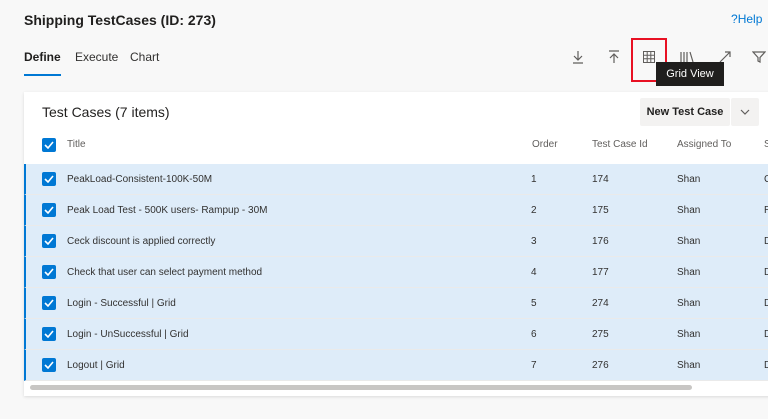 The height and width of the screenshot is (419, 768). I want to click on row-test-case-id: 175, so click(600, 210).